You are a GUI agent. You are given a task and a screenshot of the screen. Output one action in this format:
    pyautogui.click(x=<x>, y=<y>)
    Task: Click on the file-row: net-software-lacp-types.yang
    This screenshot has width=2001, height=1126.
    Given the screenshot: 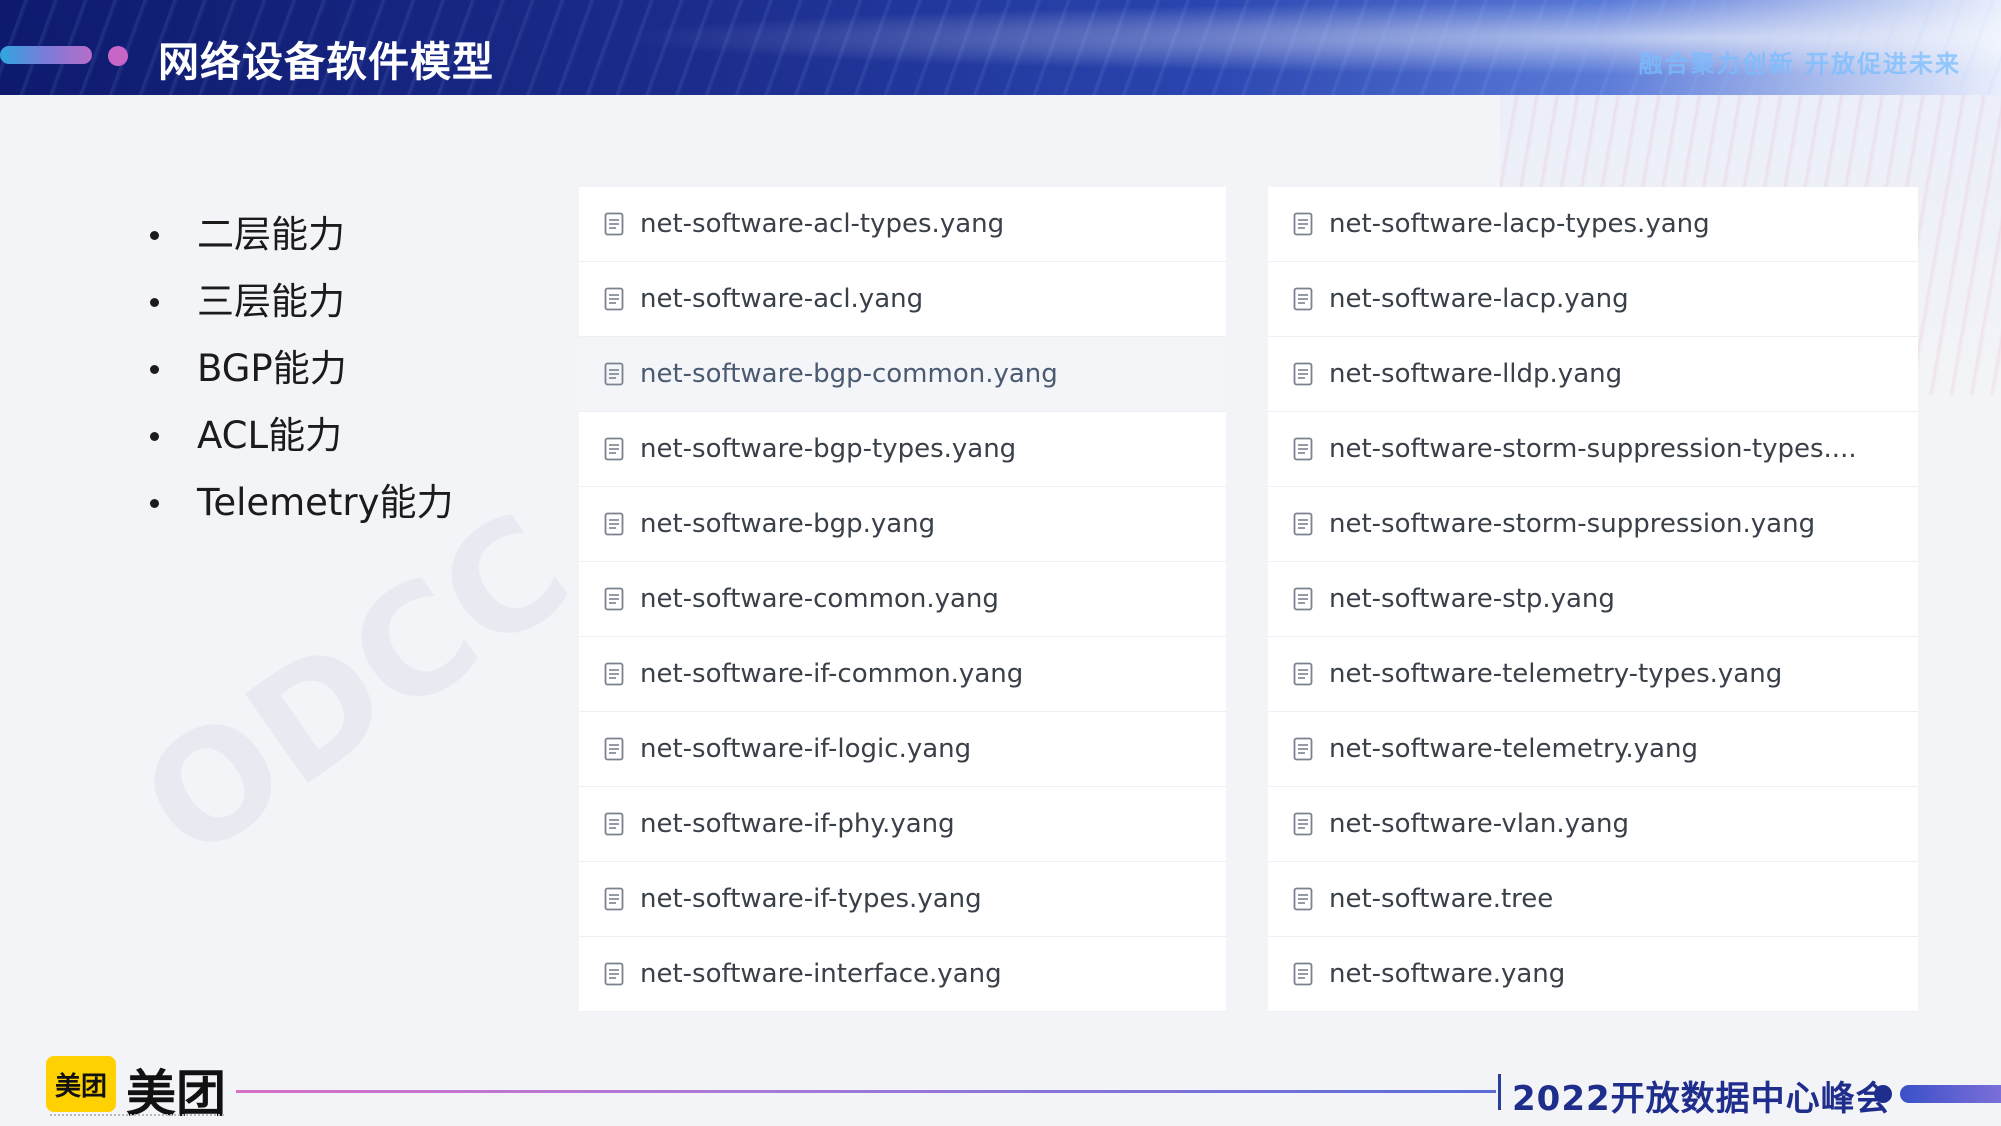 What is the action you would take?
    pyautogui.click(x=1593, y=224)
    